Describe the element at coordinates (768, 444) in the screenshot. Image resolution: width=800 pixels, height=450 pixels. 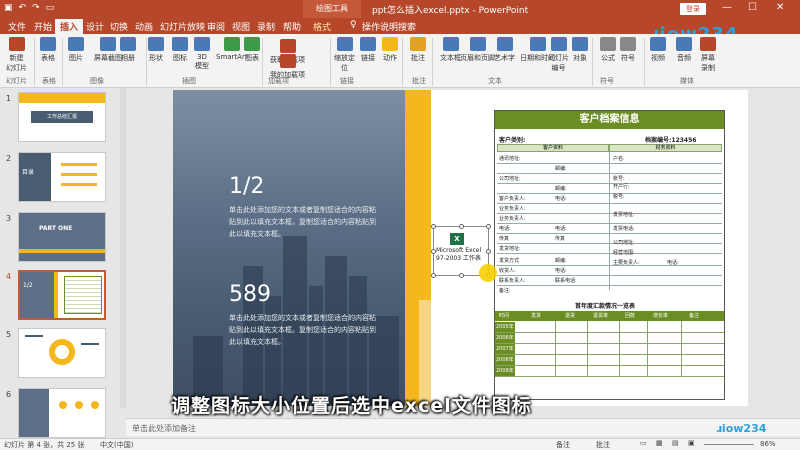
I see `zoom-level: 86%` at that location.